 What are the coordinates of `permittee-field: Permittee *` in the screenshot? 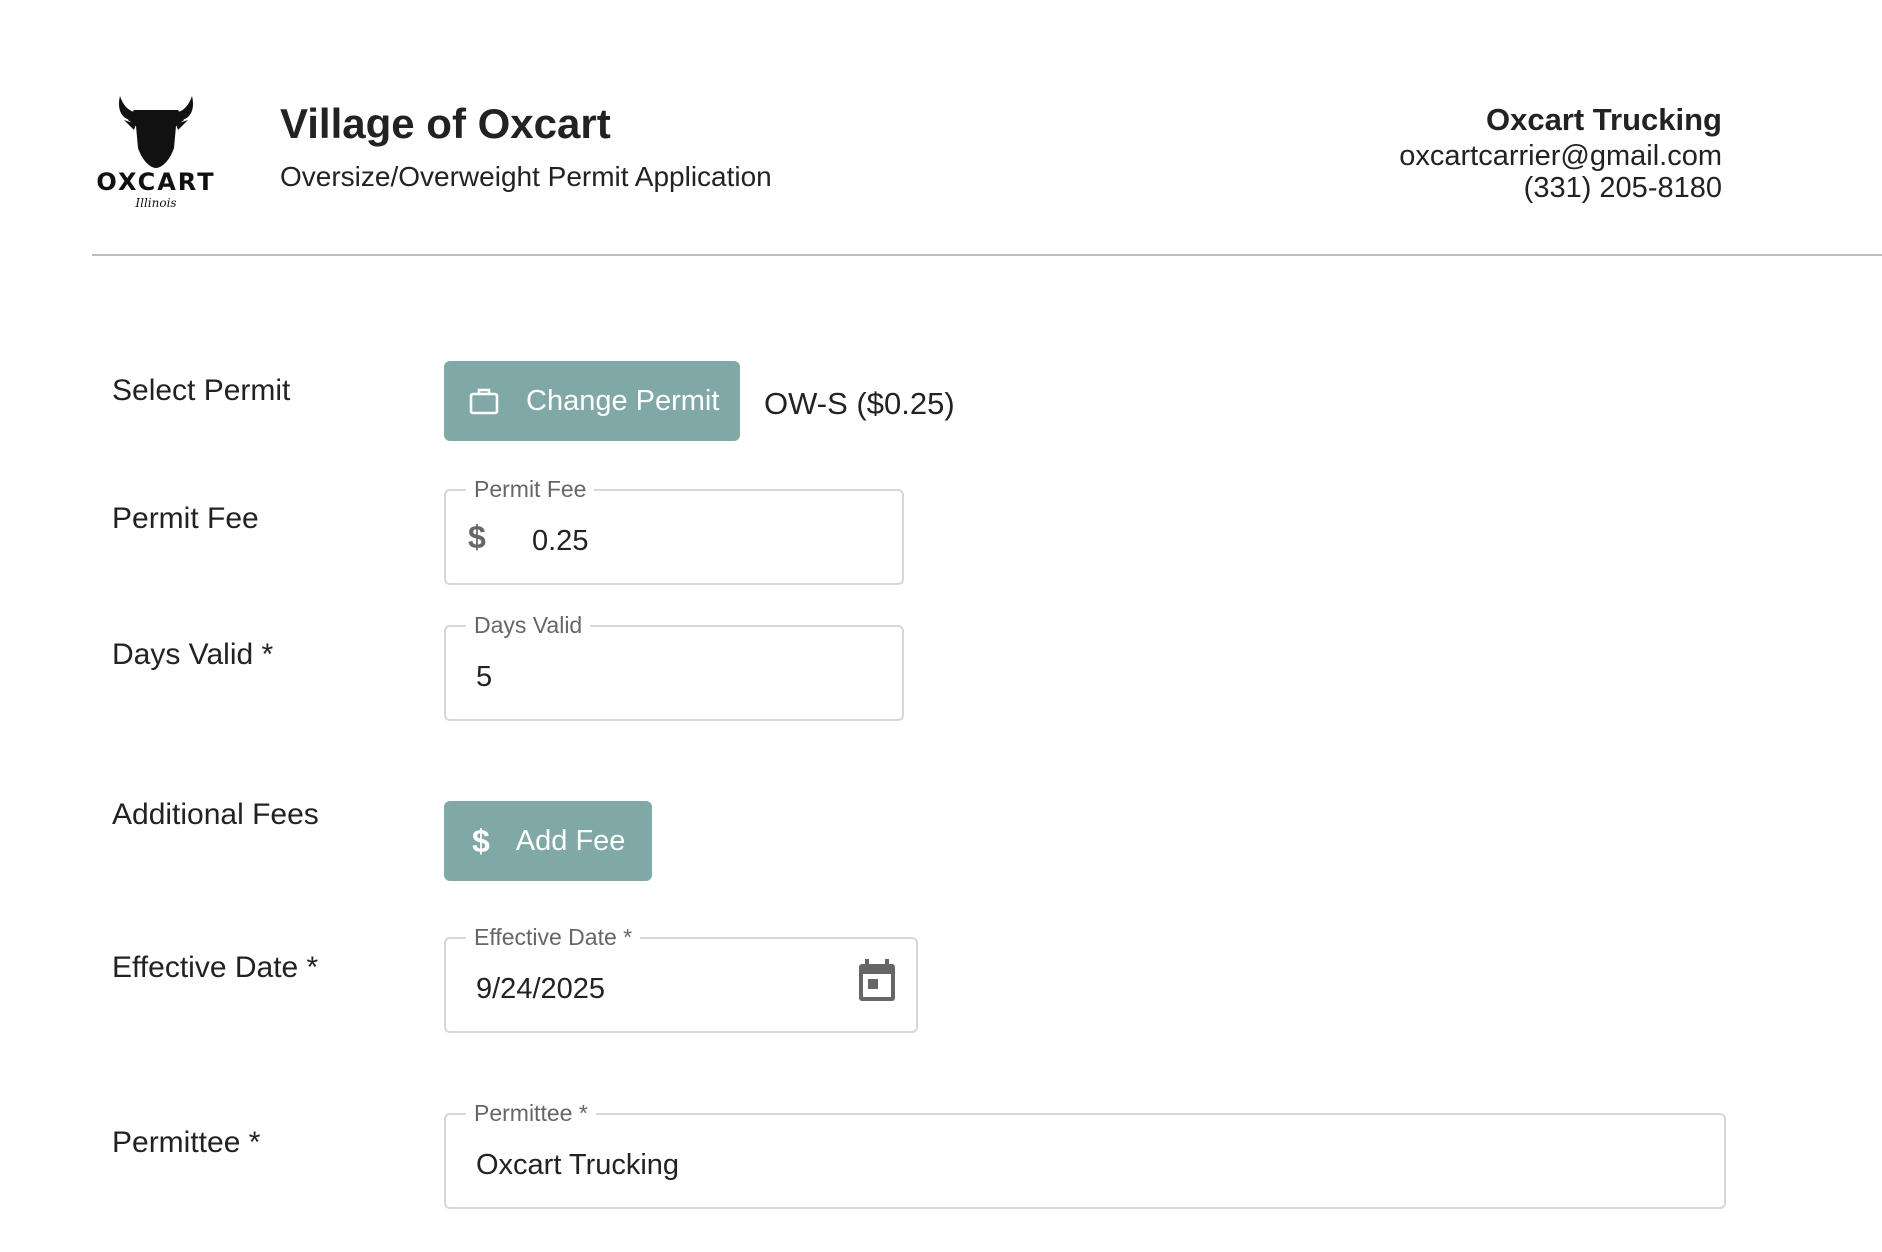 It's located at (1085, 1154).